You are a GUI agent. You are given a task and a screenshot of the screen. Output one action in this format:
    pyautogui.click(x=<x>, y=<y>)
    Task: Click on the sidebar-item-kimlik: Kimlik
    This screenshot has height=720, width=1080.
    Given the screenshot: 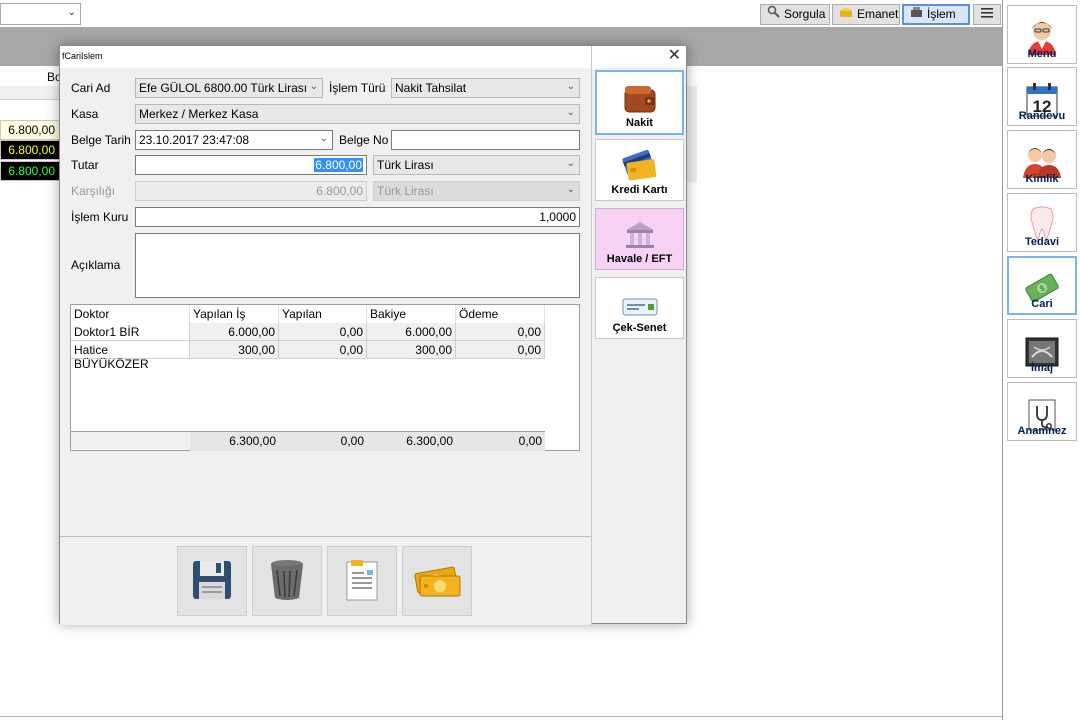 What is the action you would take?
    pyautogui.click(x=1042, y=159)
    